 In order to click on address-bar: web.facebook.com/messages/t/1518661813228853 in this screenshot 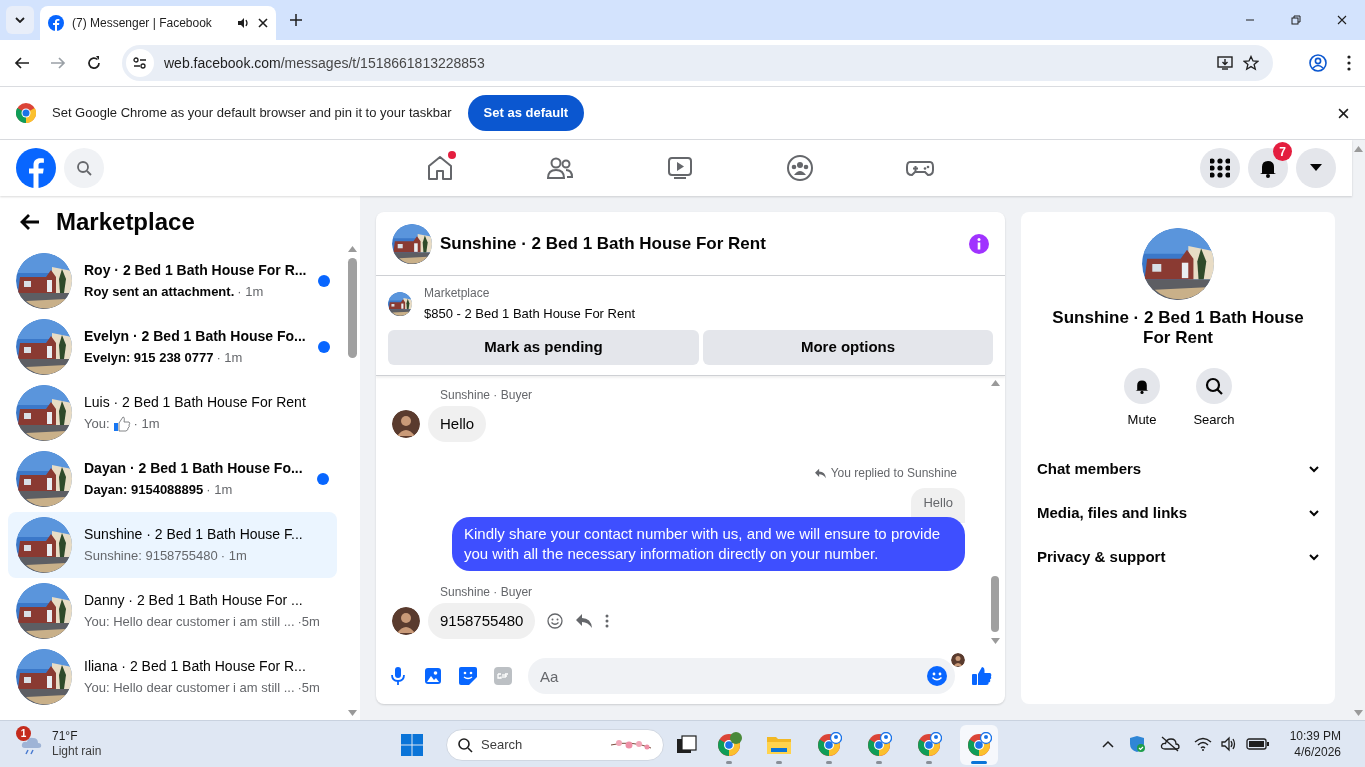, I will do `click(697, 63)`.